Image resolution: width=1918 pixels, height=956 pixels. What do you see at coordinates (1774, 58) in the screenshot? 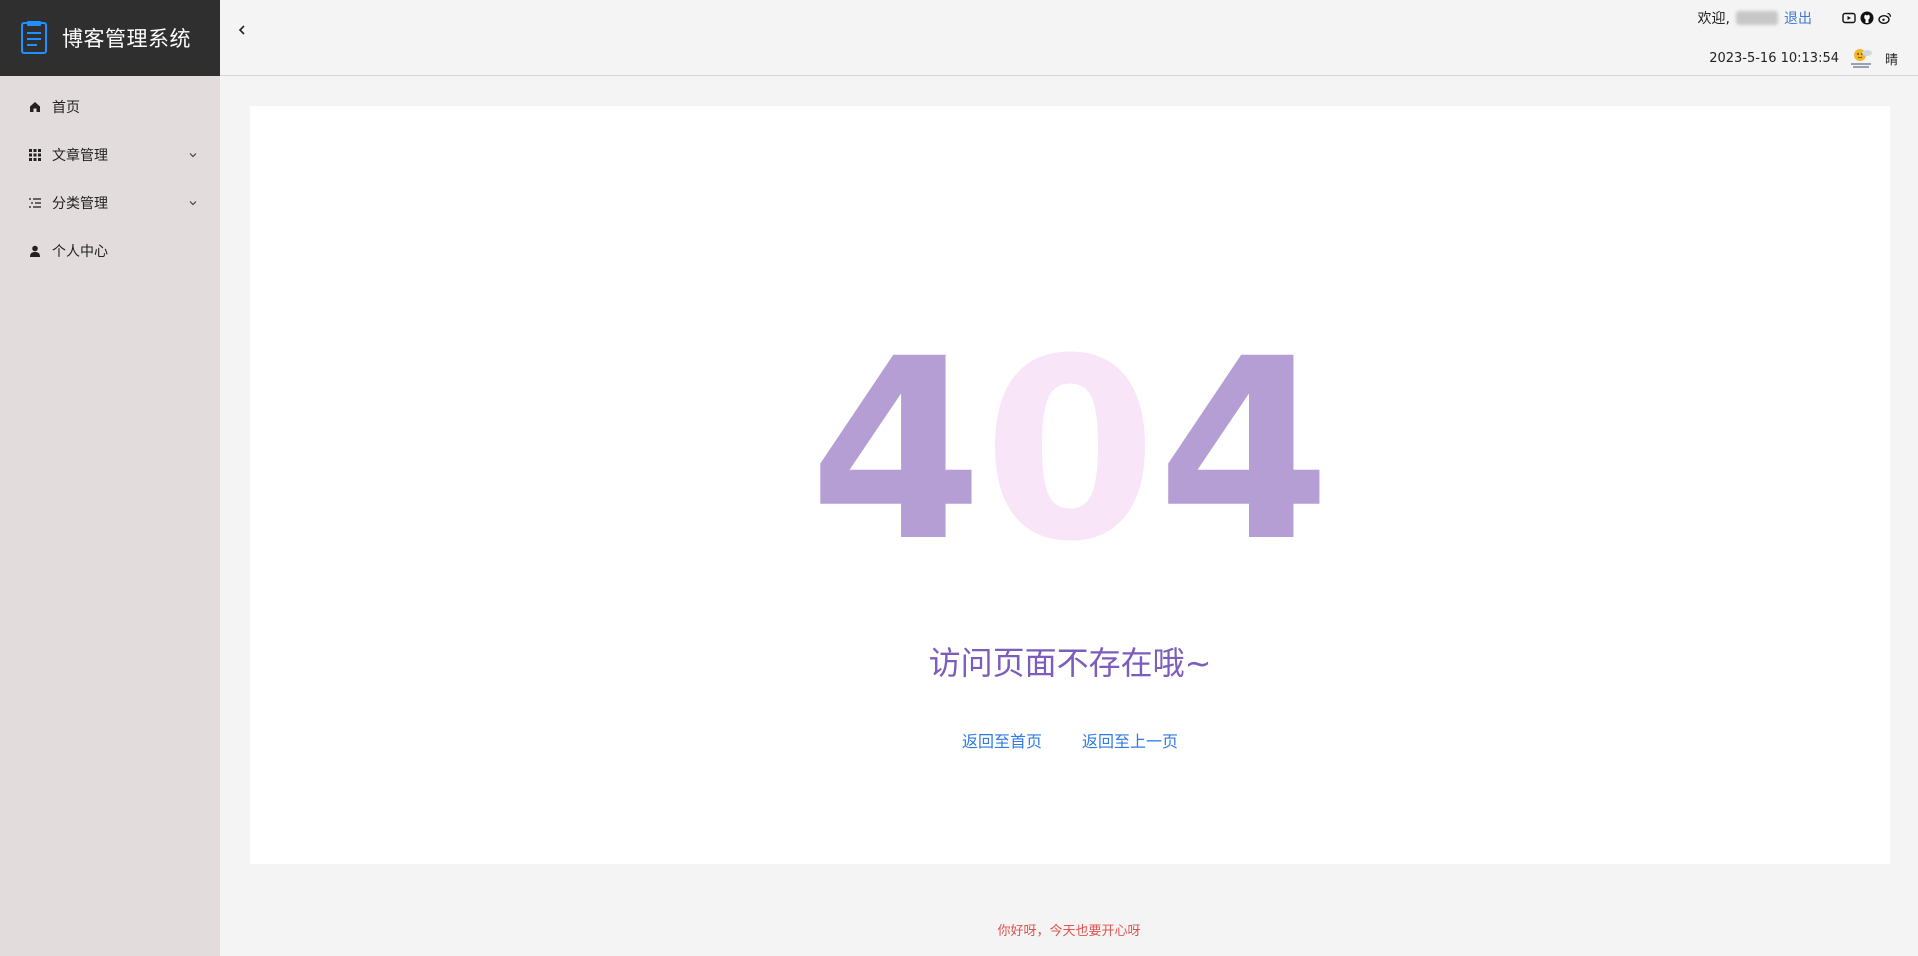
I see `datetime: 2023-5-16 10:13:54` at bounding box center [1774, 58].